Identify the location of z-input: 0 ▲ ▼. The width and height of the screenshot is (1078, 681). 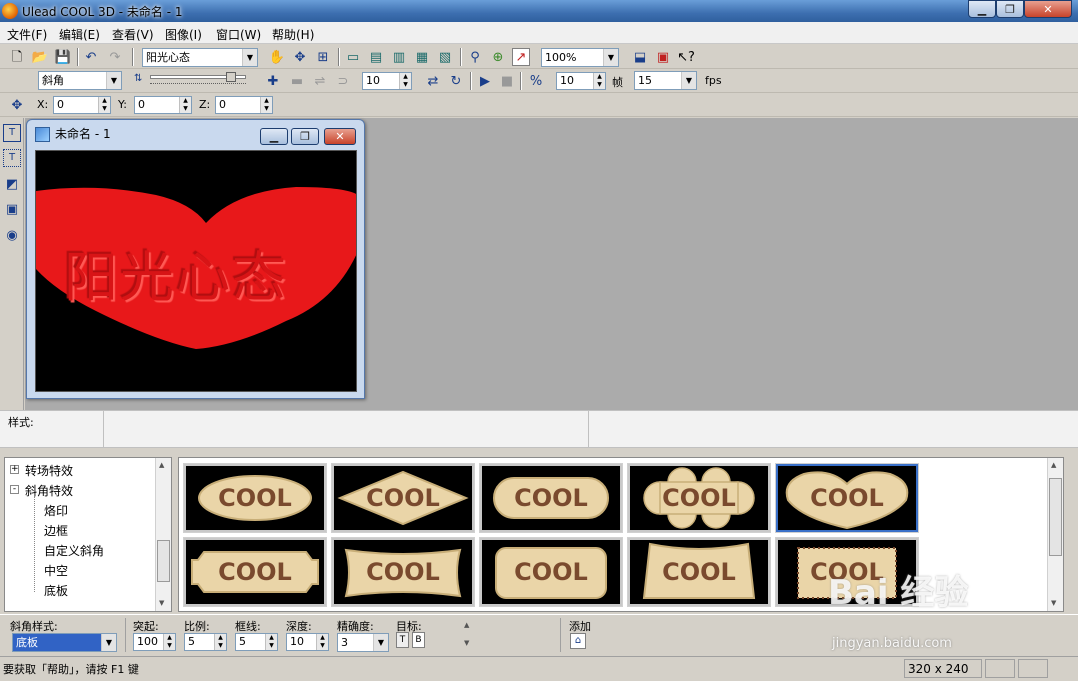
(244, 105).